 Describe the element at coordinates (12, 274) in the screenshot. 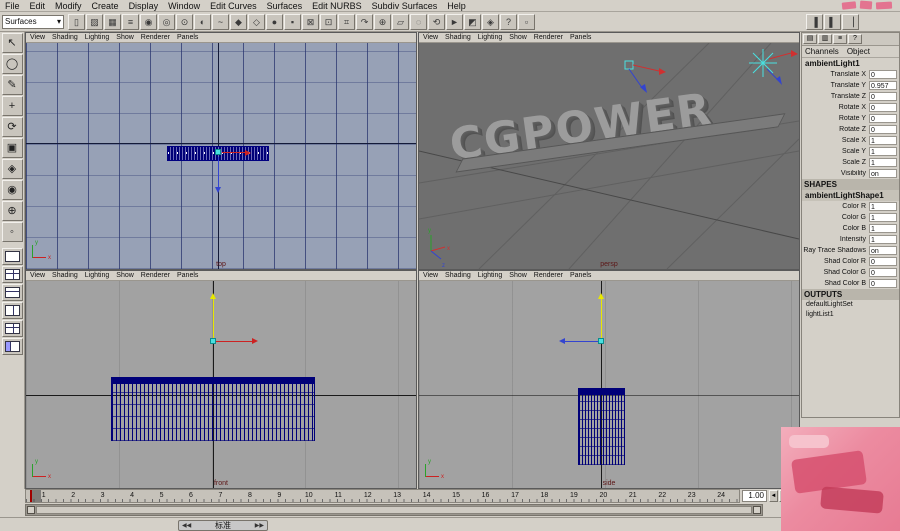

I see `layout-four-button` at that location.